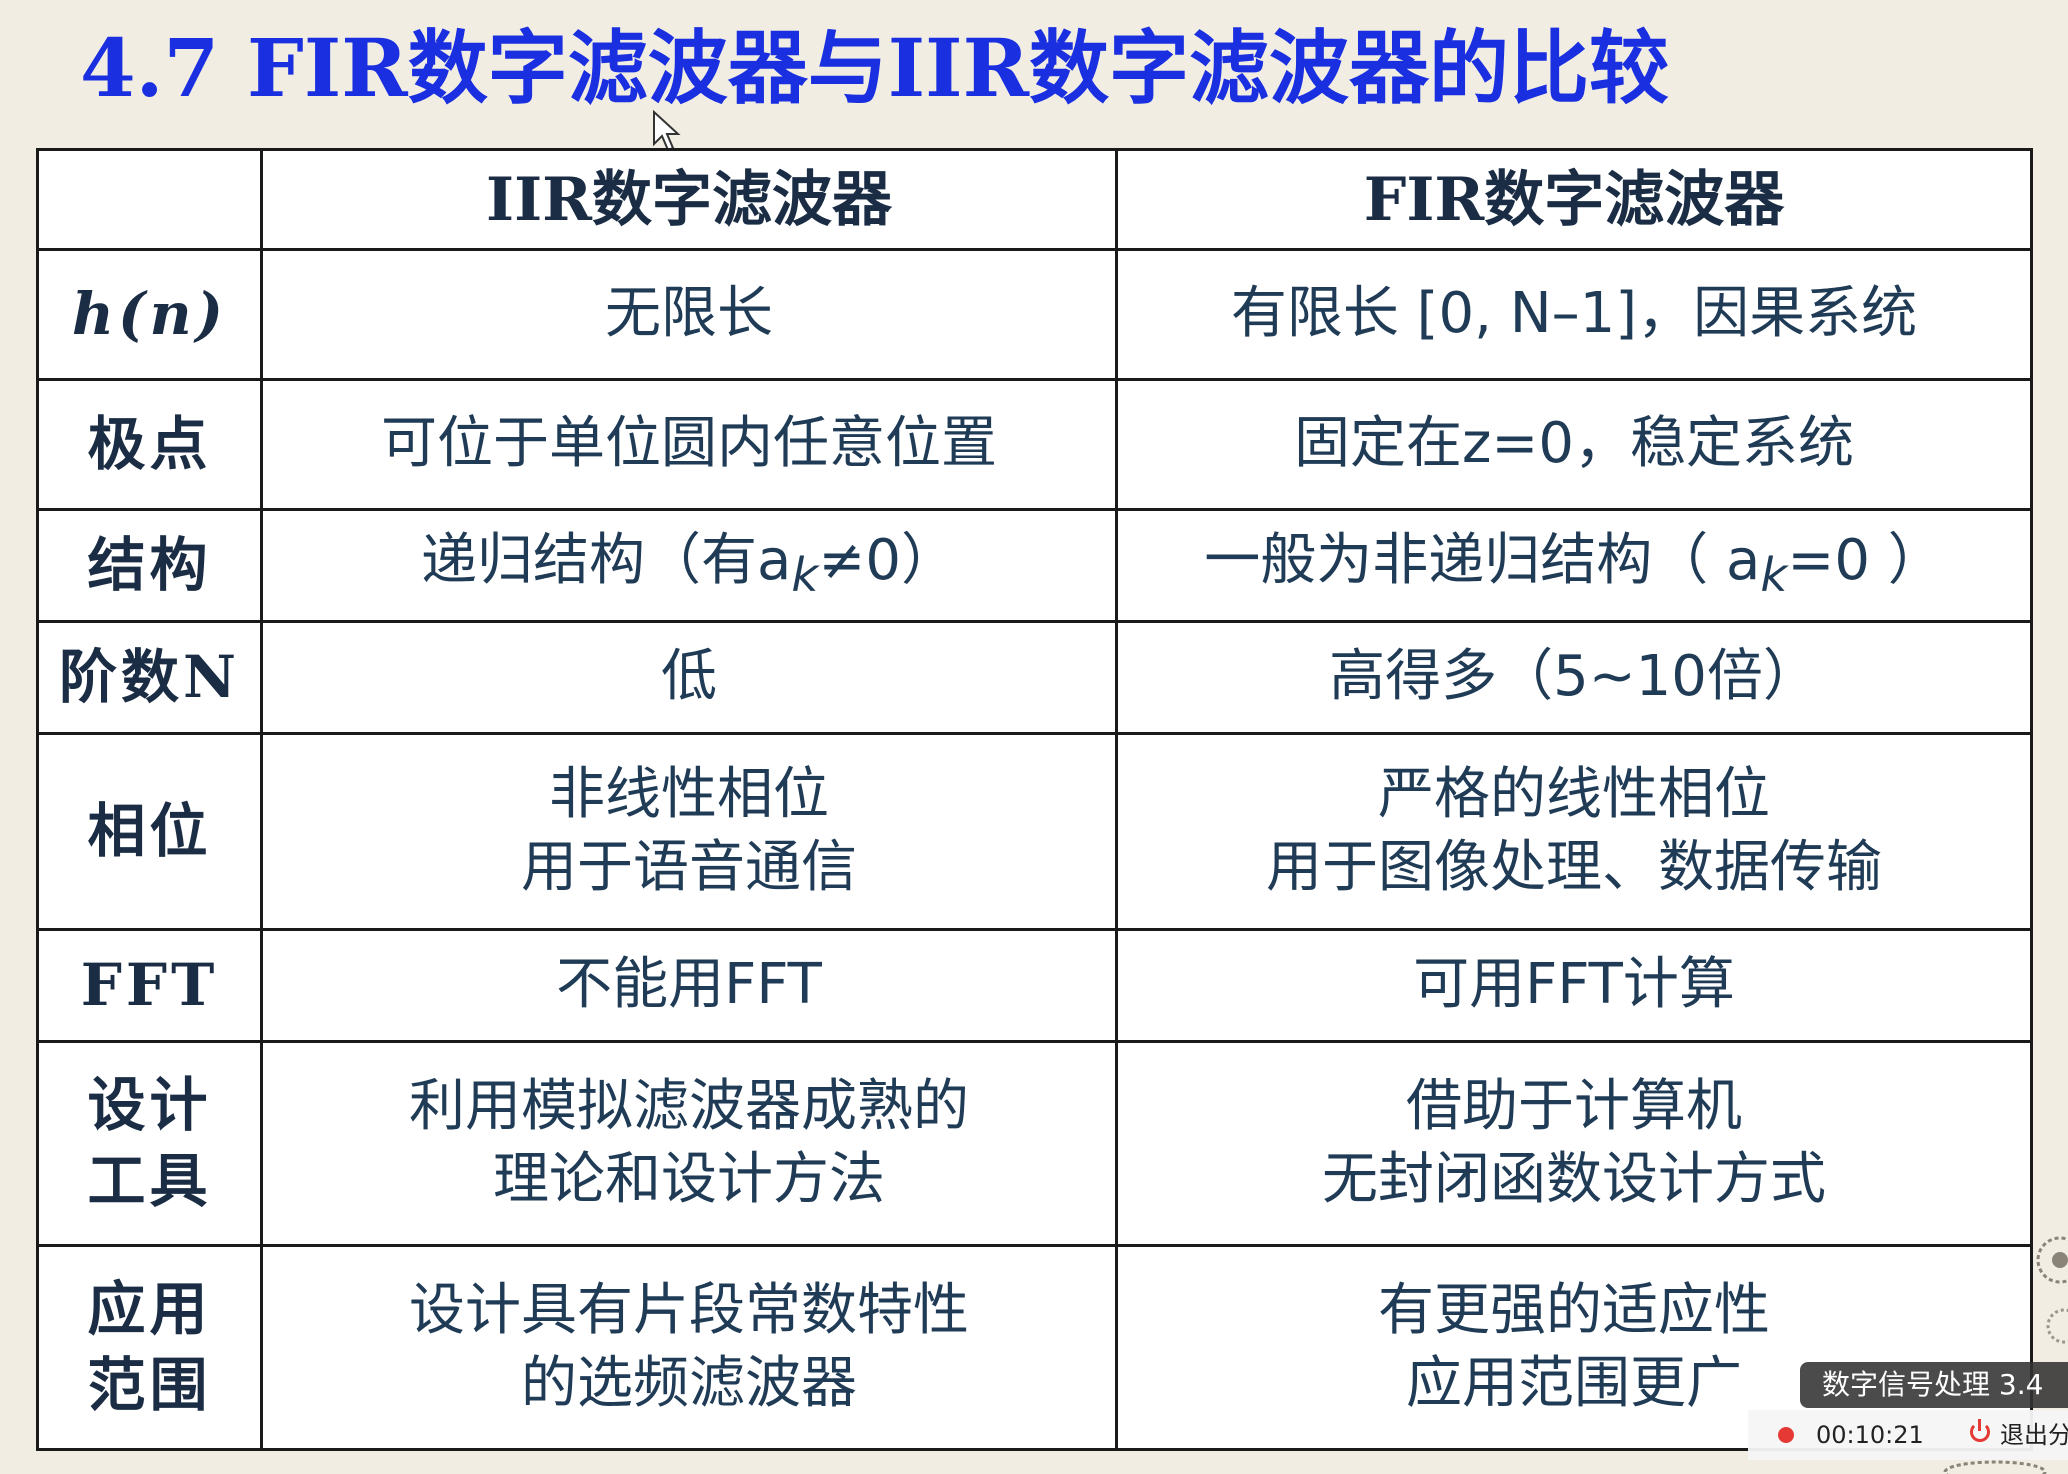 This screenshot has width=2068, height=1474. I want to click on header-fir: FIR数字滤波器, so click(1574, 199).